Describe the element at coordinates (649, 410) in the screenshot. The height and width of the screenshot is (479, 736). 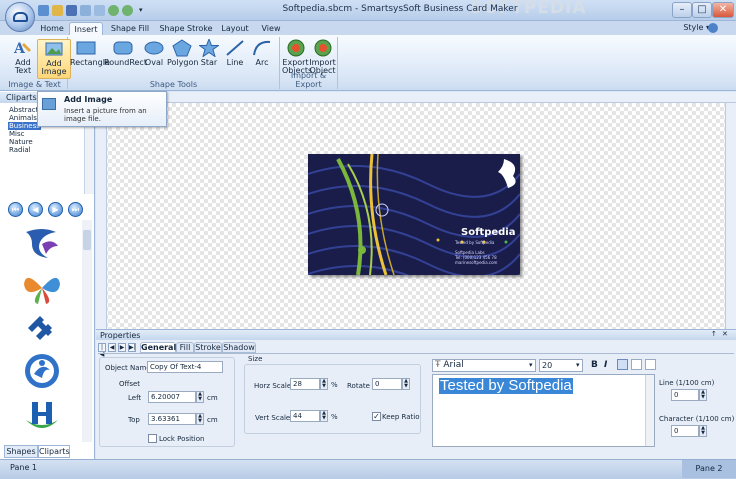
I see `text-editor-scrollbar` at that location.